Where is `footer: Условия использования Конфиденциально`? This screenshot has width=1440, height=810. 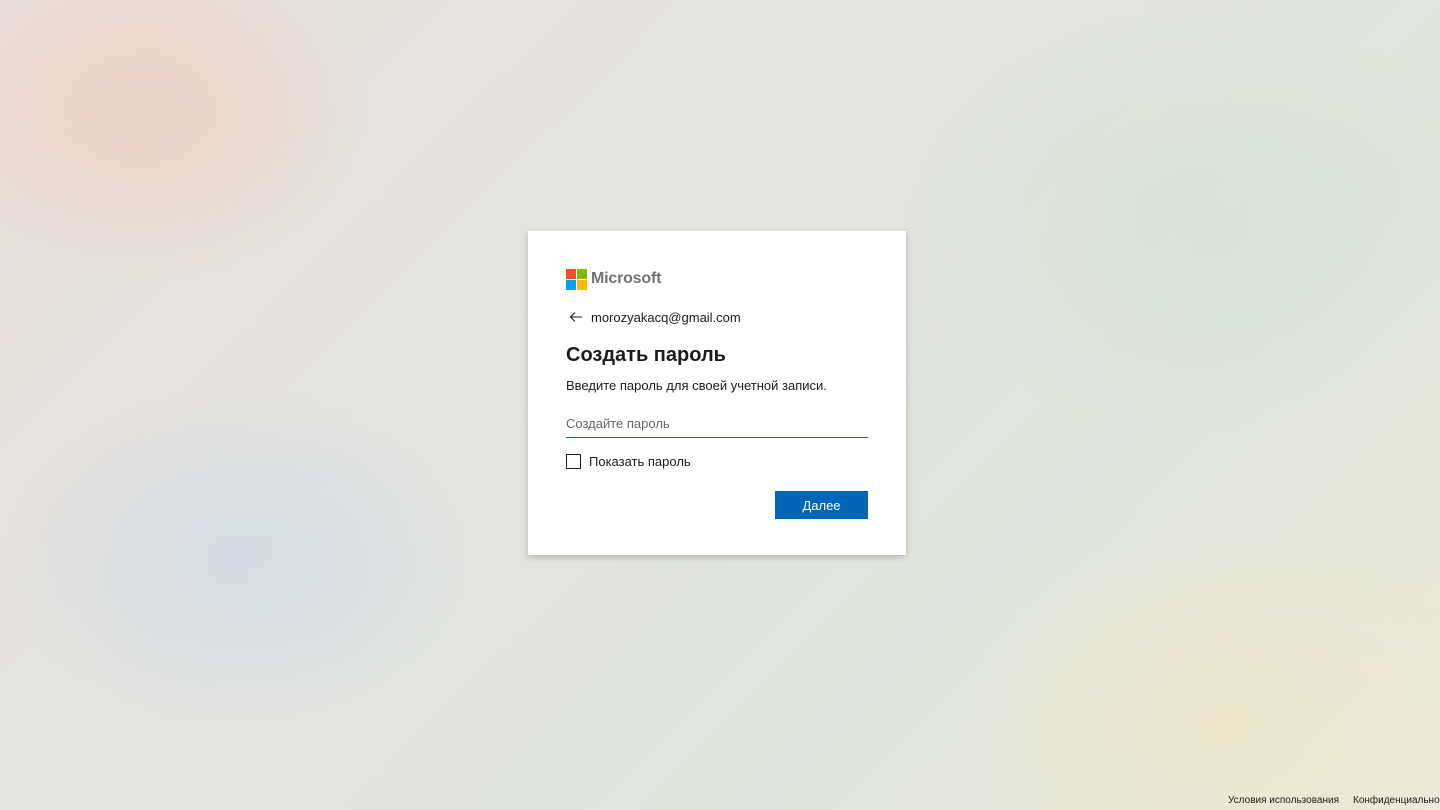
footer: Условия использования Конфиденциально is located at coordinates (1334, 800).